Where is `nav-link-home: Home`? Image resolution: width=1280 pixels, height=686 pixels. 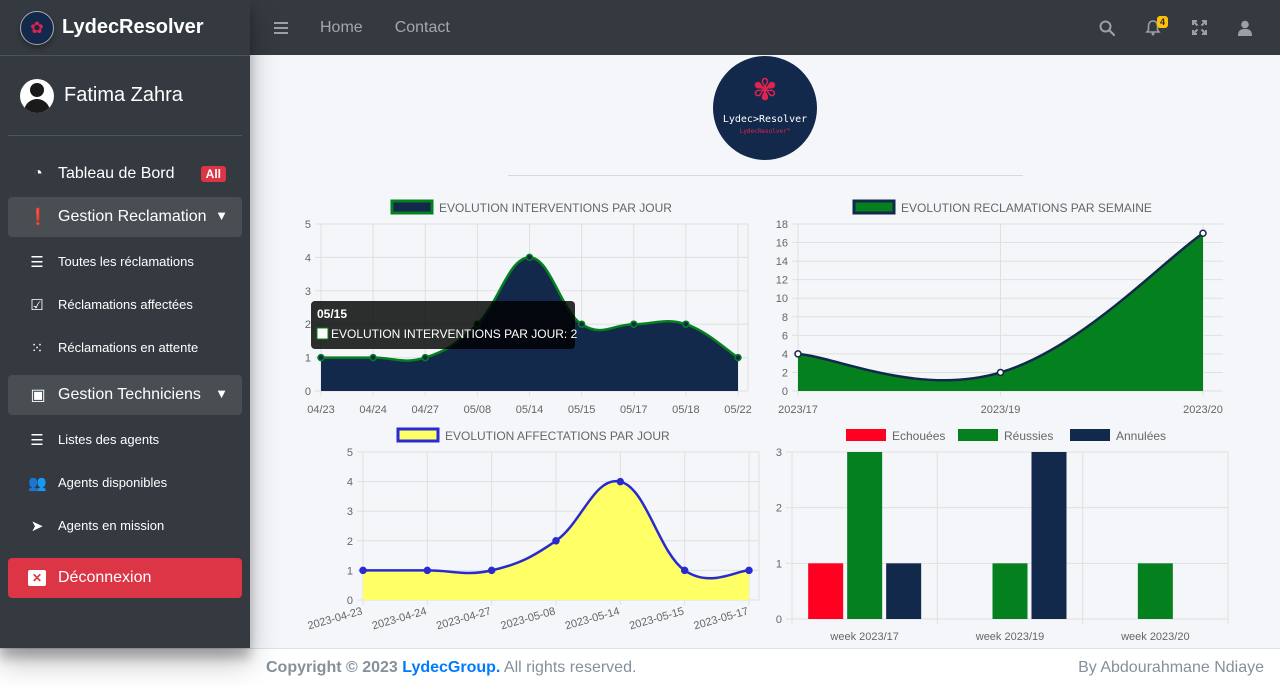 nav-link-home: Home is located at coordinates (341, 28).